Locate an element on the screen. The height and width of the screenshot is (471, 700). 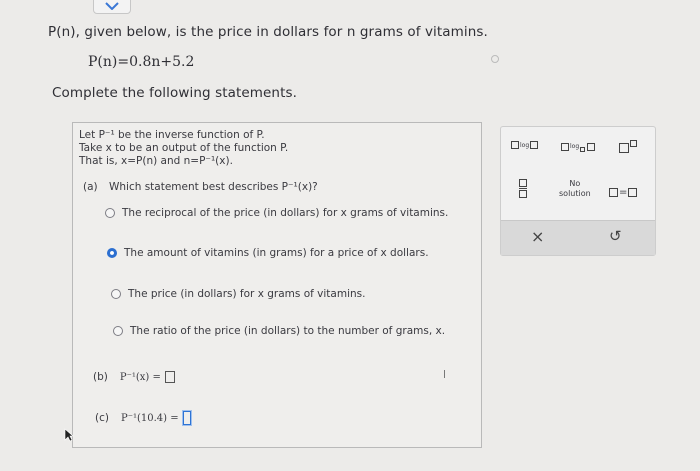
part-b-row: (b) P⁻¹(x) = is located at coordinates (134, 377).